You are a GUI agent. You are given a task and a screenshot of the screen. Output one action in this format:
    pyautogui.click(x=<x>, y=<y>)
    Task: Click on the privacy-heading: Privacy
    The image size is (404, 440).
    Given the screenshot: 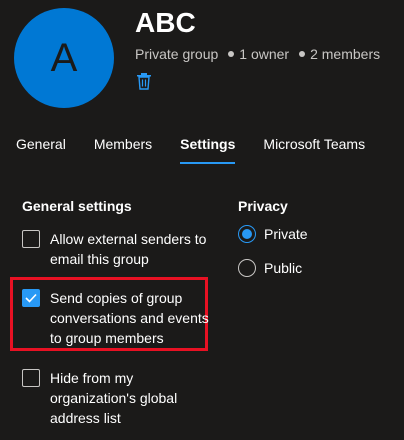 What is the action you would take?
    pyautogui.click(x=263, y=206)
    